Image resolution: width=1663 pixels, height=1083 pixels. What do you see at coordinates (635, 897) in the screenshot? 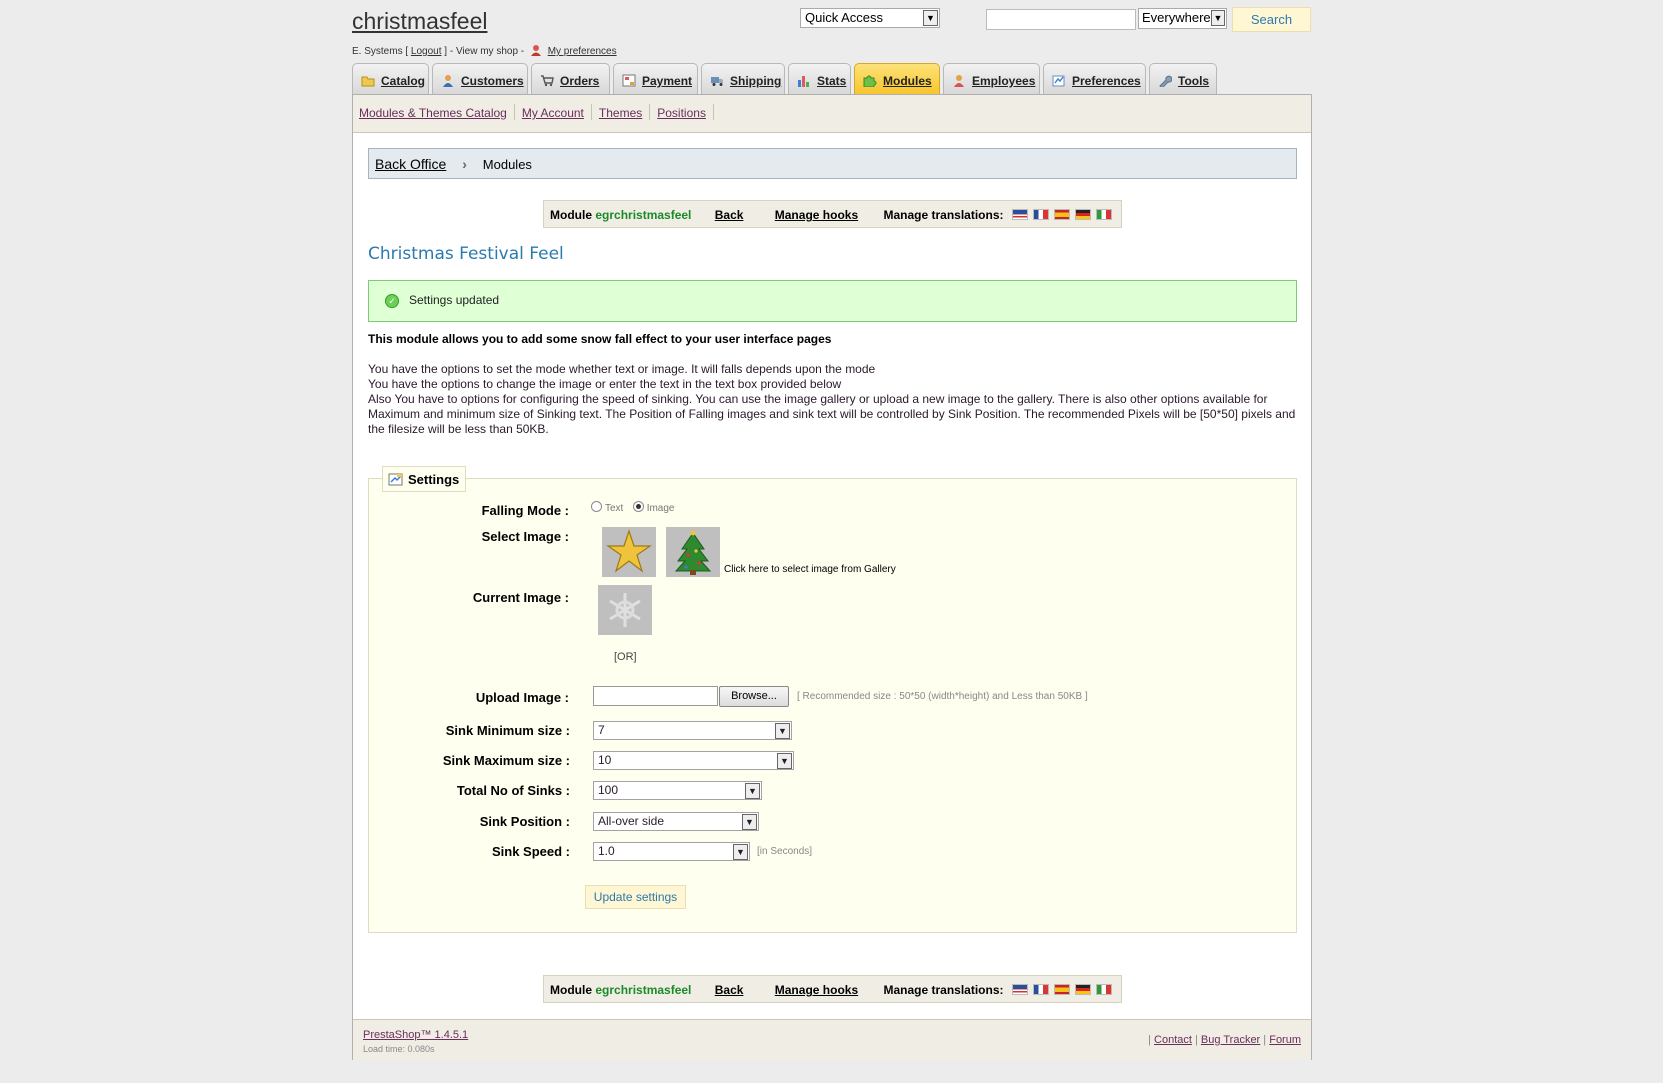
I see `update-settings-button: Update settings` at bounding box center [635, 897].